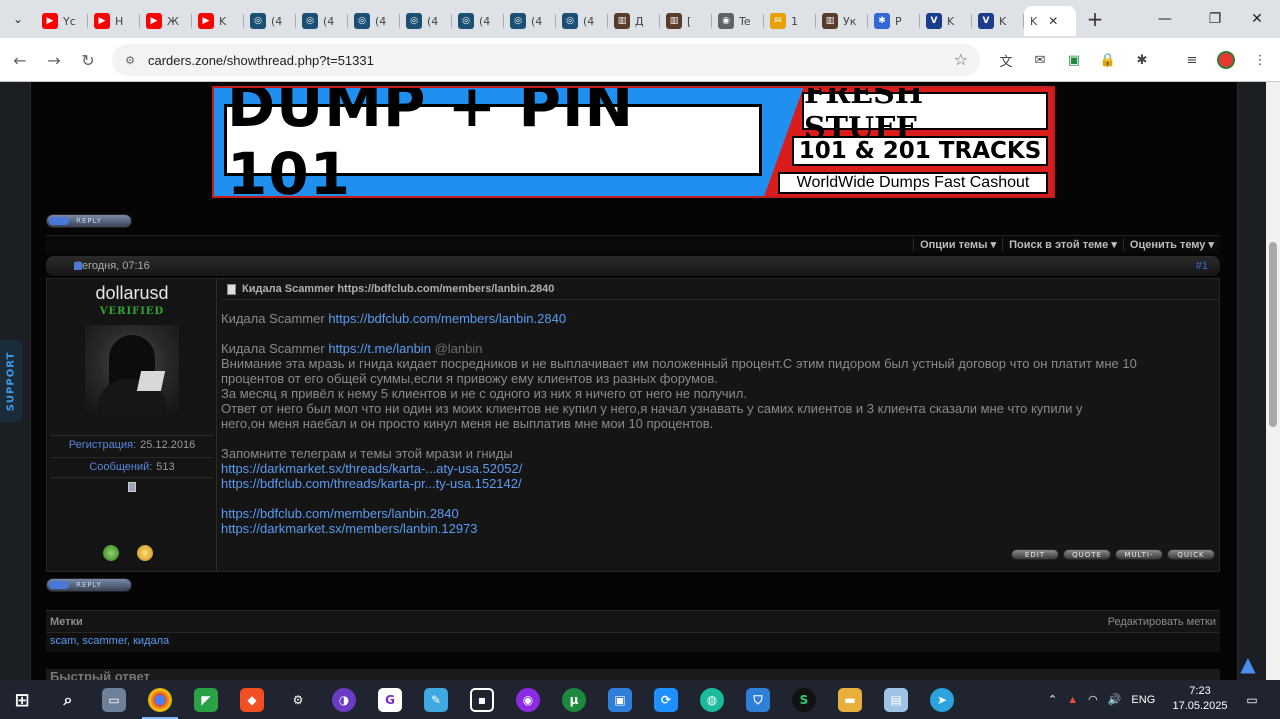  What do you see at coordinates (1192, 60) in the screenshot?
I see `media-control-icon: ≡` at bounding box center [1192, 60].